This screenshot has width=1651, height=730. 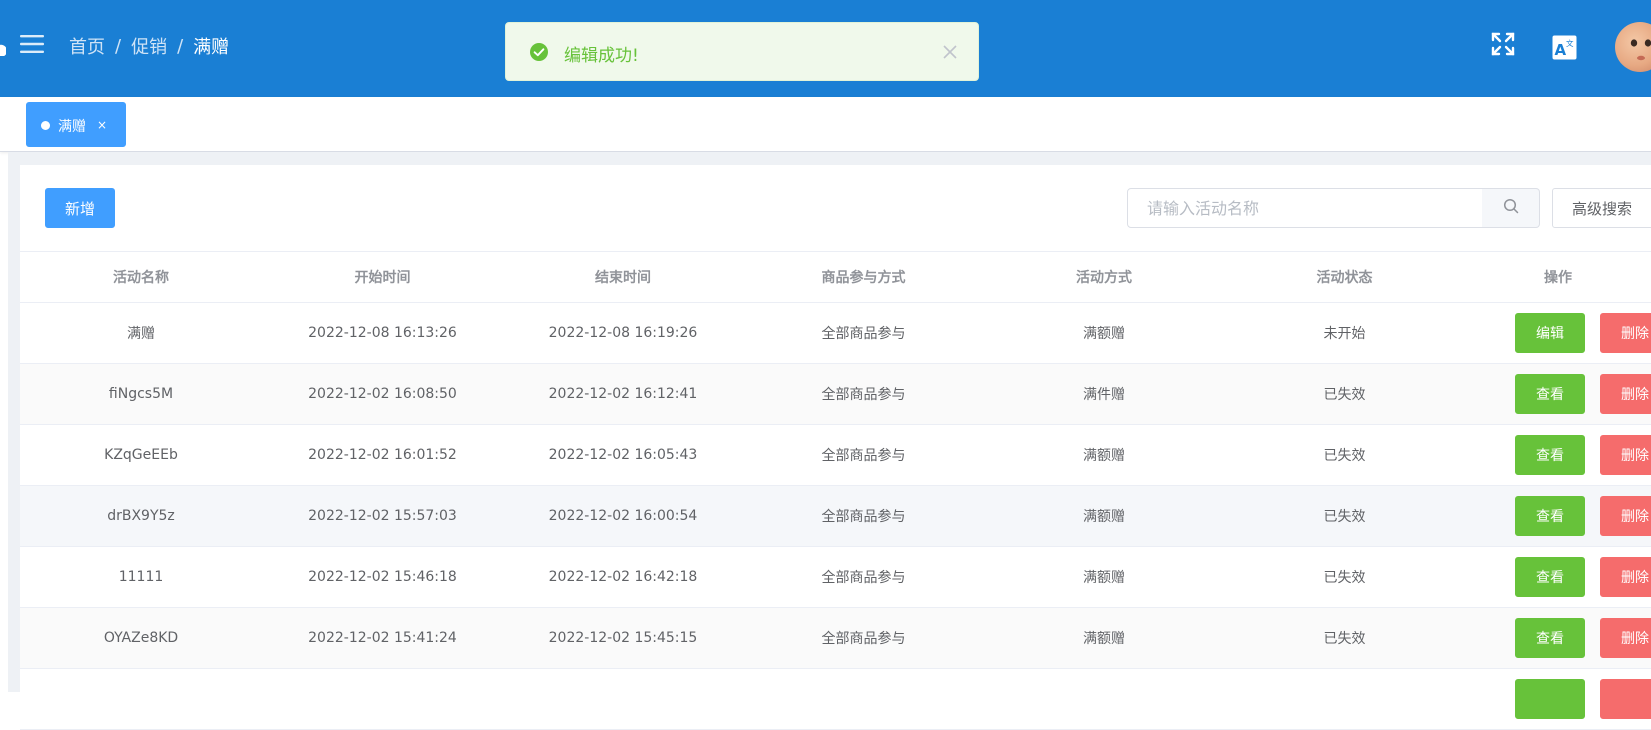 What do you see at coordinates (1633, 47) in the screenshot?
I see `avatar` at bounding box center [1633, 47].